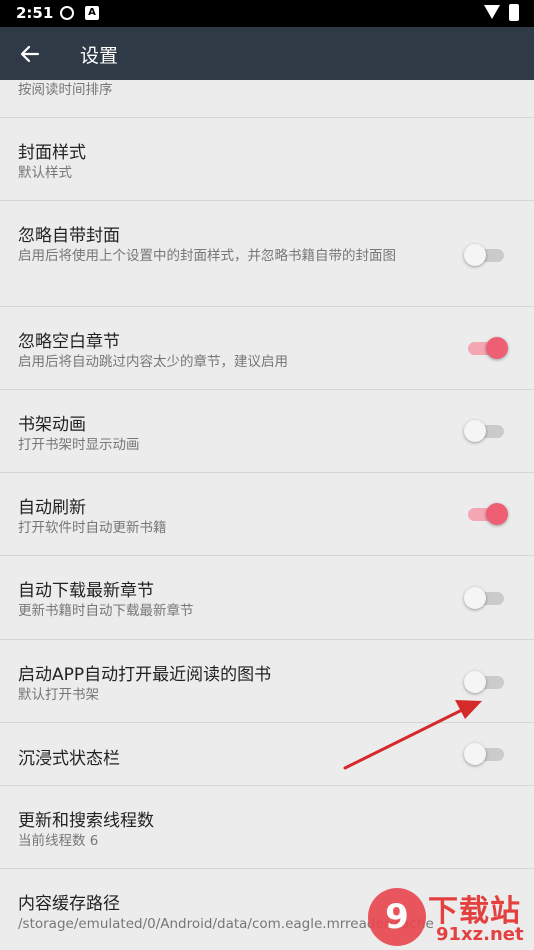  I want to click on setting-auto-download-latest: 自动下载最新章节 更新书籍时自动下载最新章节, so click(267, 598).